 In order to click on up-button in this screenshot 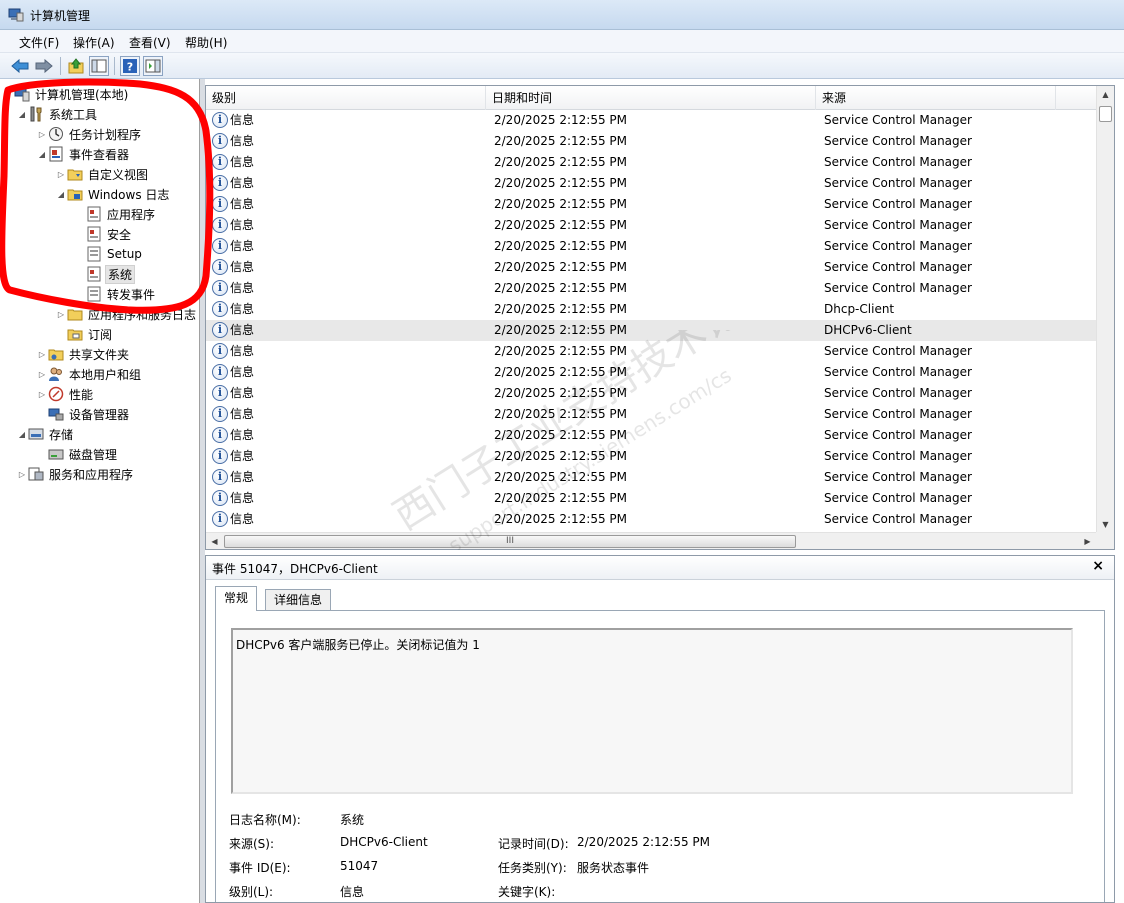, I will do `click(76, 66)`.